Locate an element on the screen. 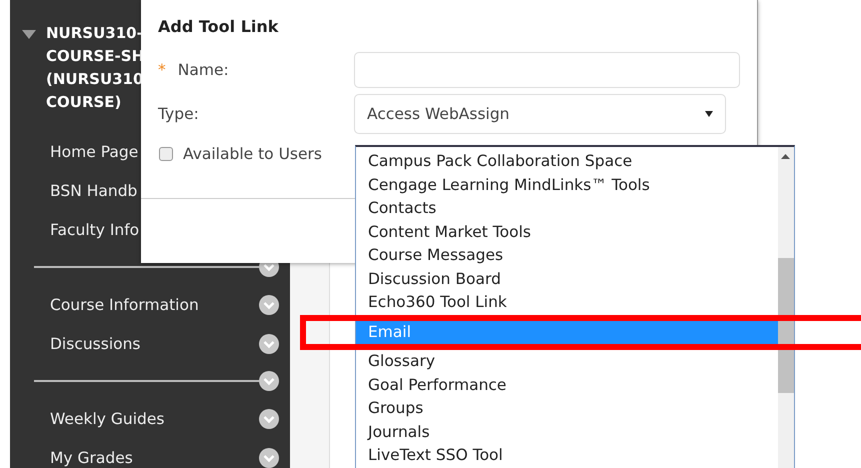 The image size is (861, 468). course-title: (NURSU310 is located at coordinates (95, 79).